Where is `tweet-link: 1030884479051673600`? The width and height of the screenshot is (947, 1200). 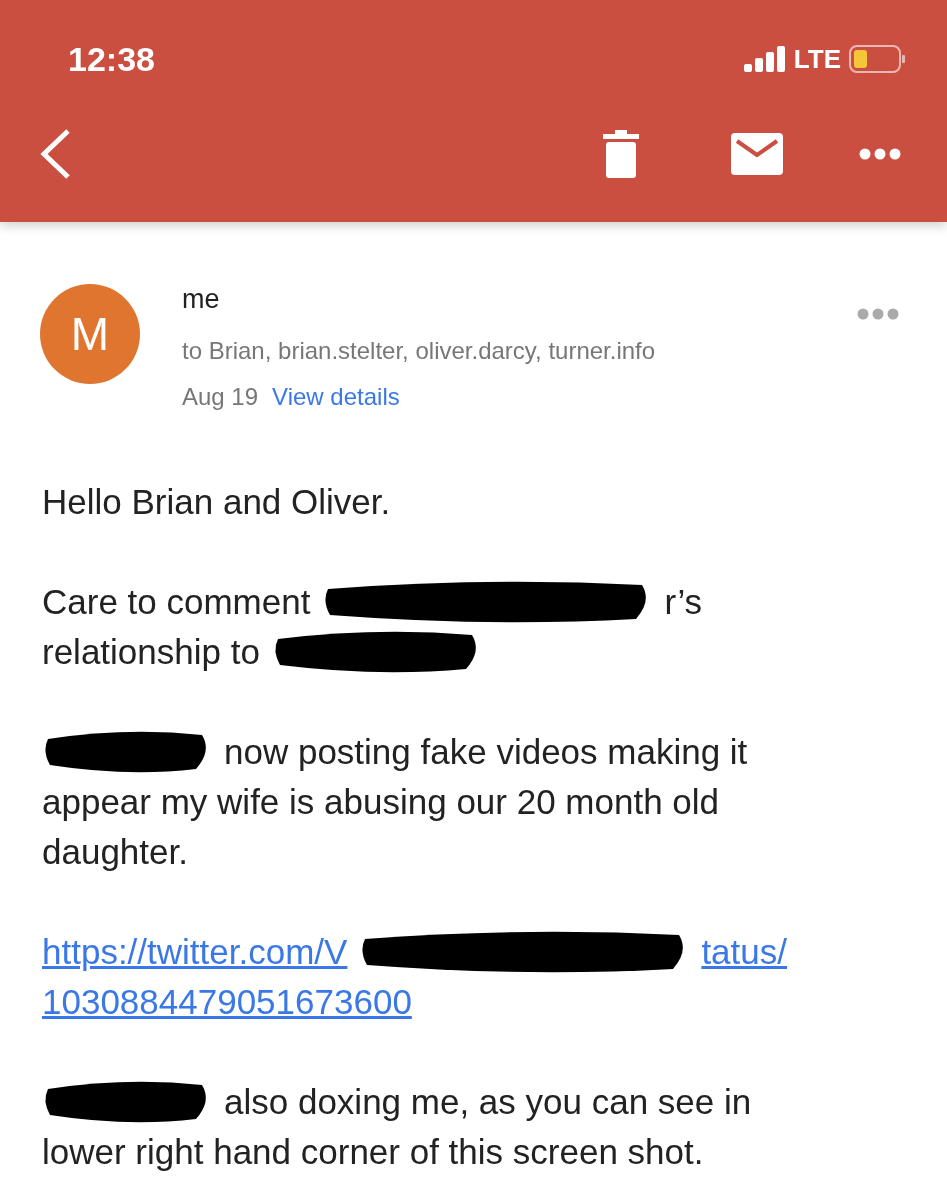
tweet-link: 1030884479051673600 is located at coordinates (227, 1002).